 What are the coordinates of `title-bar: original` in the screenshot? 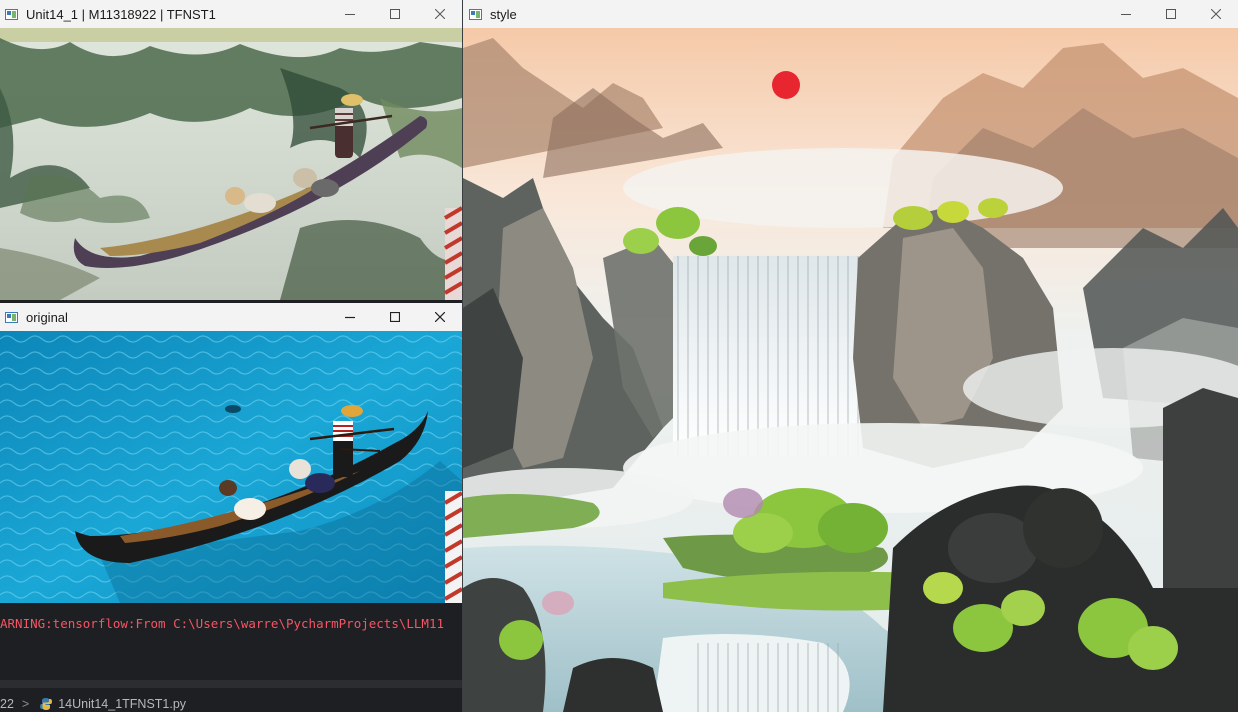 It's located at (231, 317).